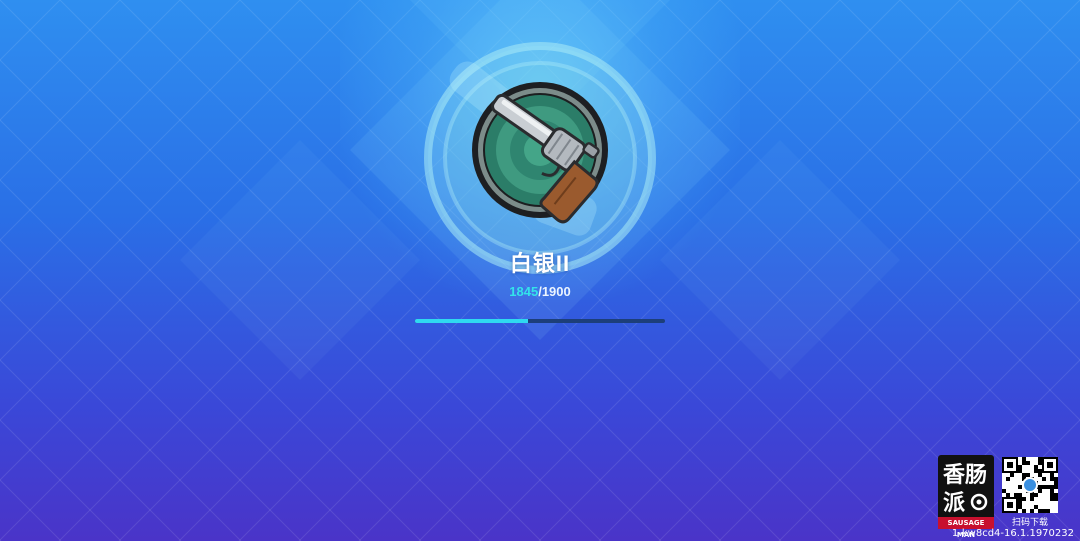  What do you see at coordinates (540, 291) in the screenshot?
I see `rank-points-text: 1845/1900` at bounding box center [540, 291].